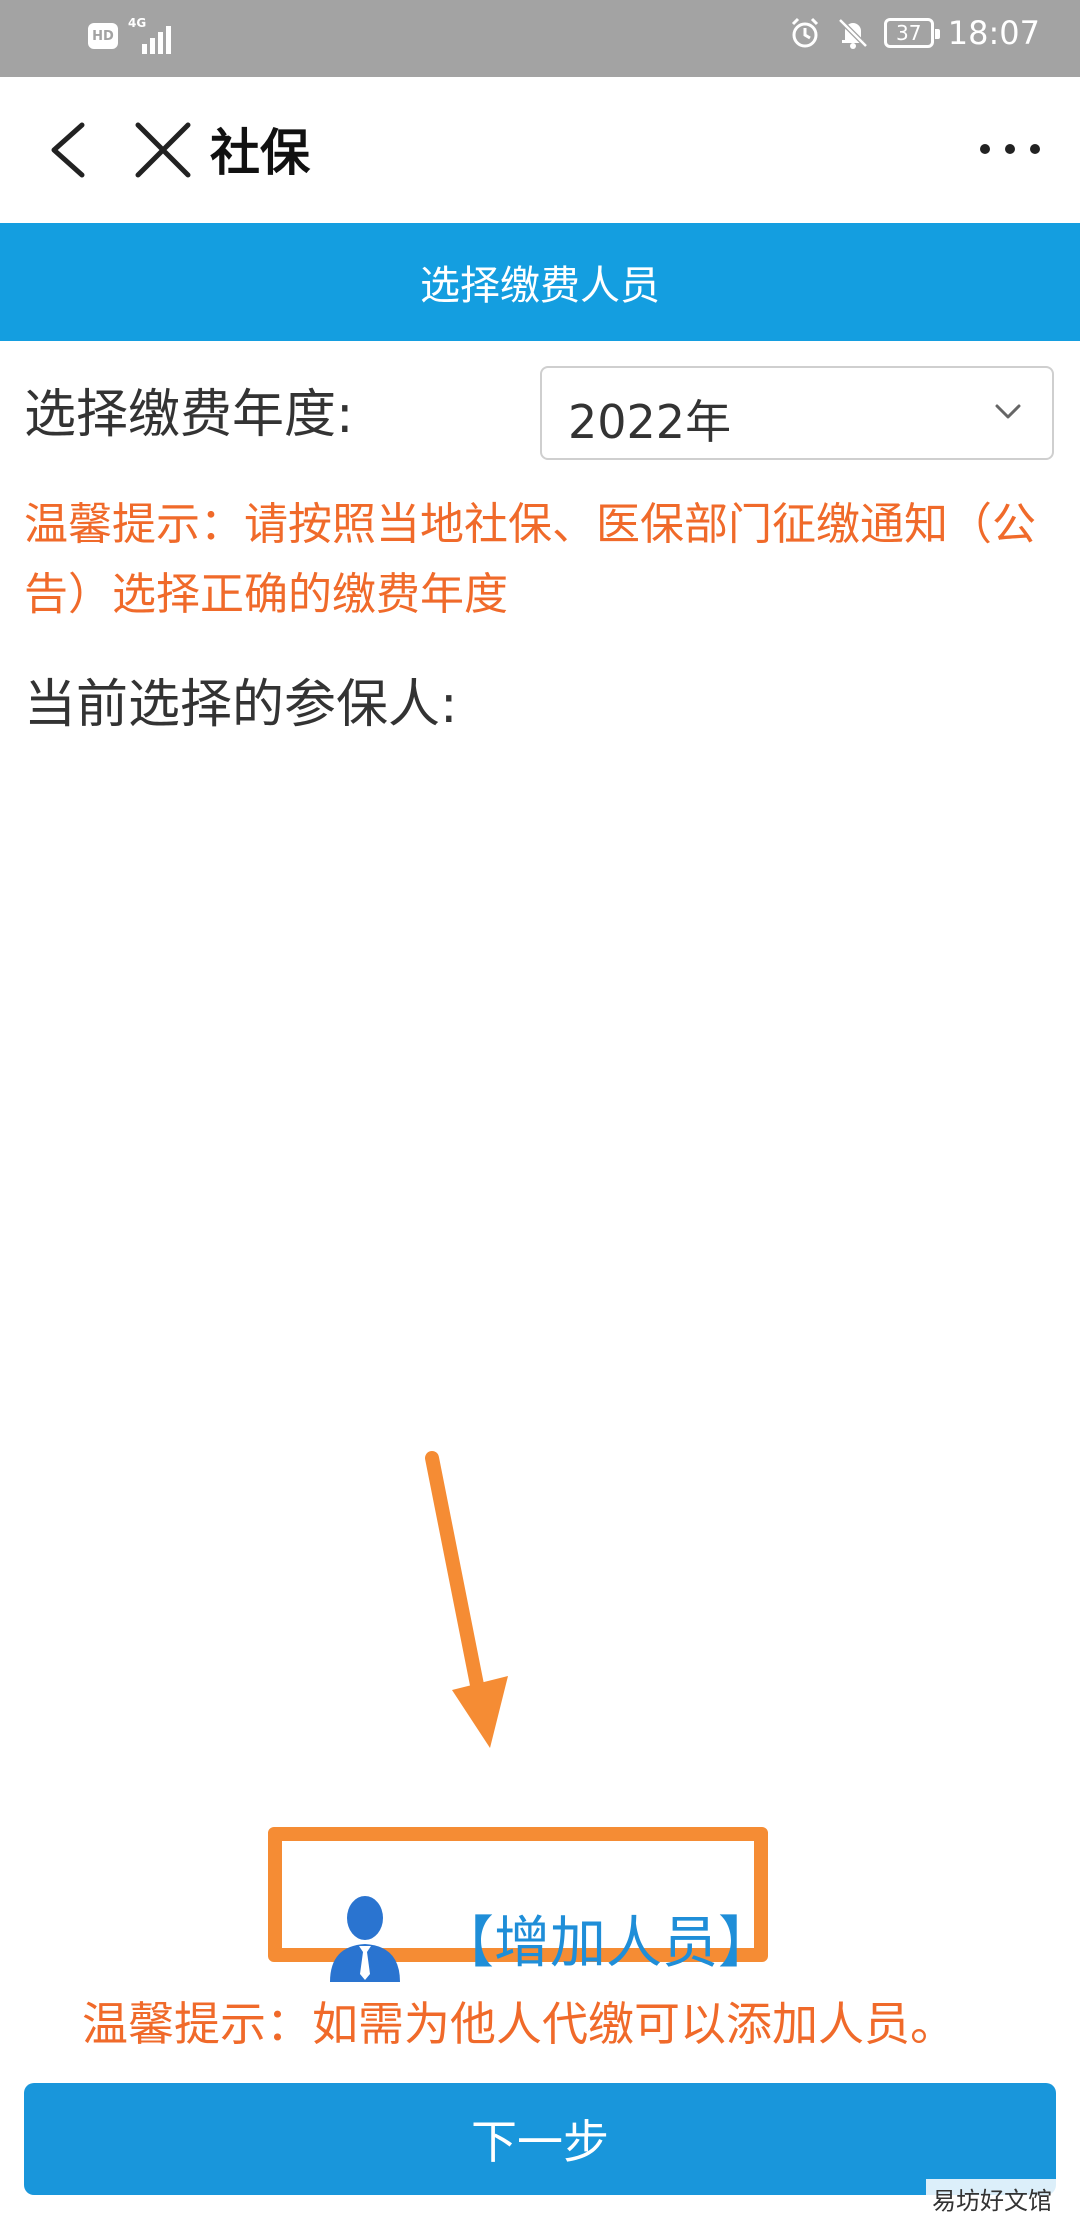 The width and height of the screenshot is (1080, 2220). I want to click on annotation-arrow, so click(466, 1599).